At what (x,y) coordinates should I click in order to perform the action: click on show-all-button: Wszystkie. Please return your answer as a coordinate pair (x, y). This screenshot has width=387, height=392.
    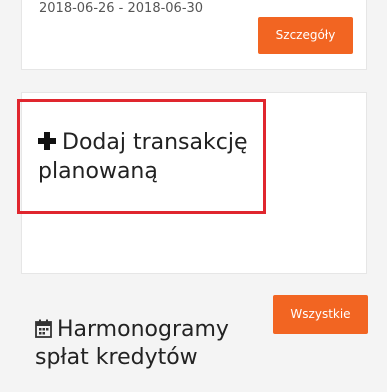
    Looking at the image, I should click on (320, 314).